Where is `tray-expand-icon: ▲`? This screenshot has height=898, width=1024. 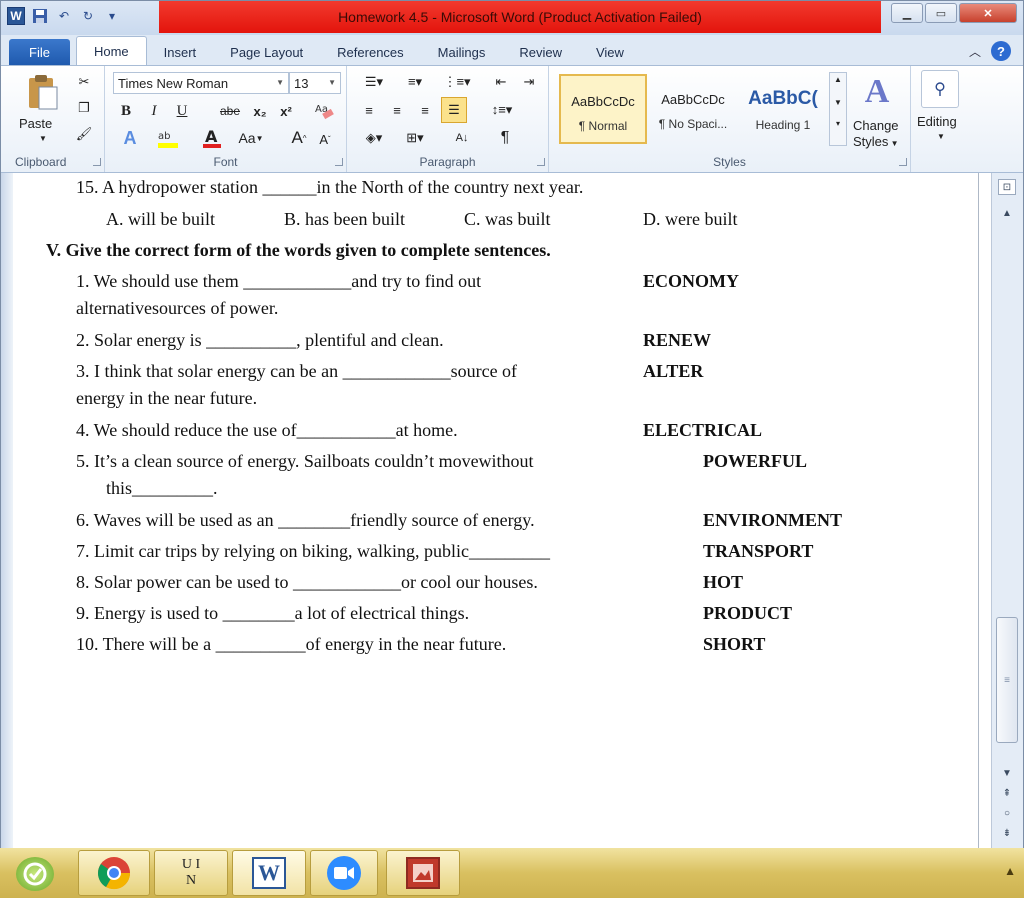 tray-expand-icon: ▲ is located at coordinates (1010, 871).